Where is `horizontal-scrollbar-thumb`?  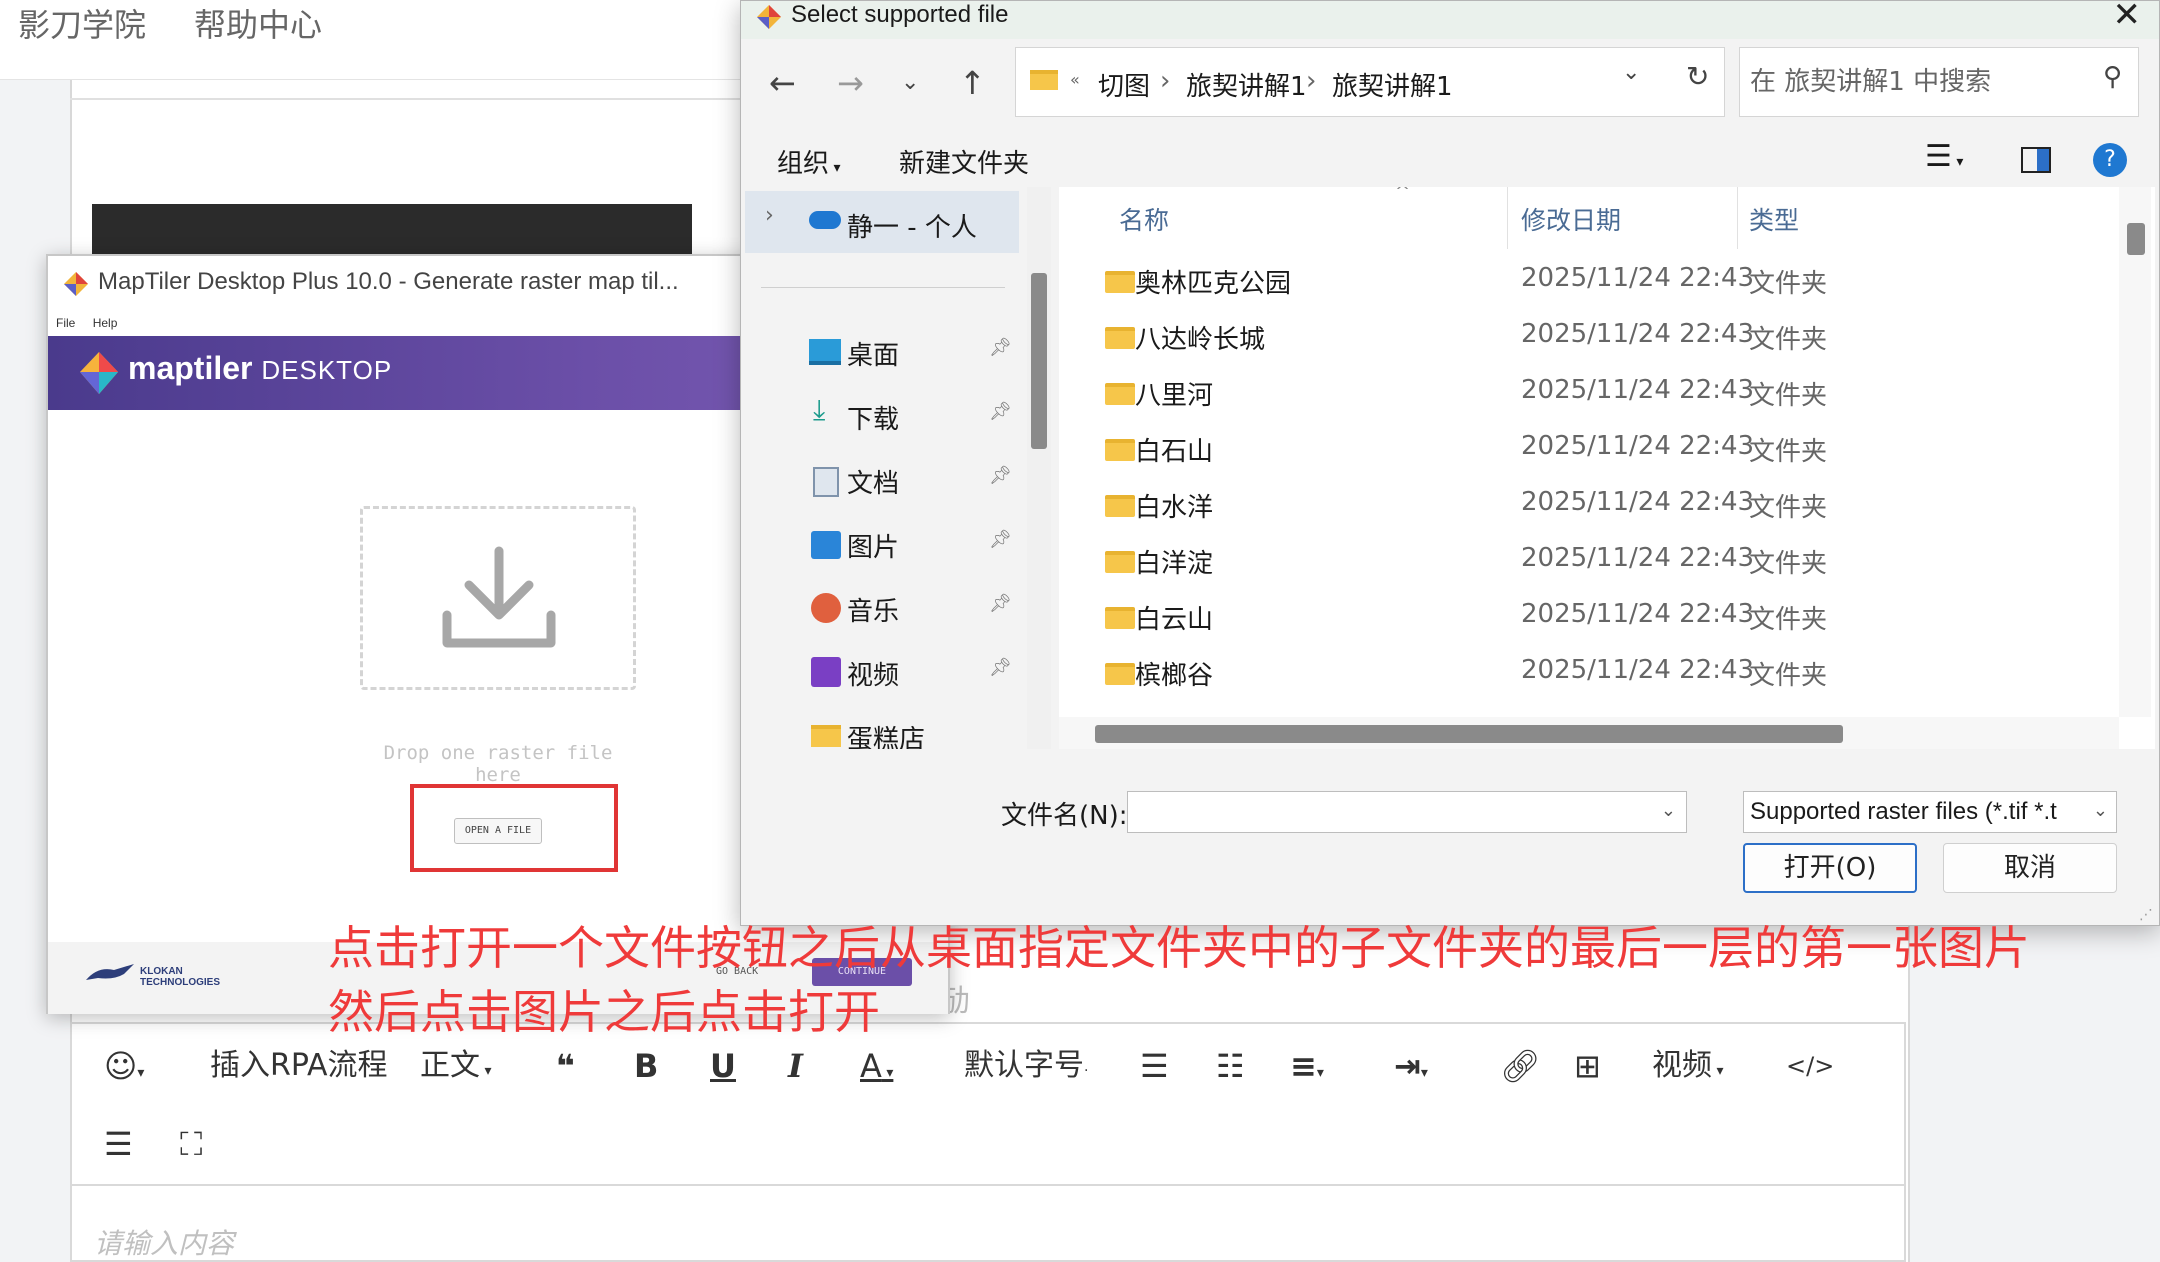 horizontal-scrollbar-thumb is located at coordinates (1469, 734).